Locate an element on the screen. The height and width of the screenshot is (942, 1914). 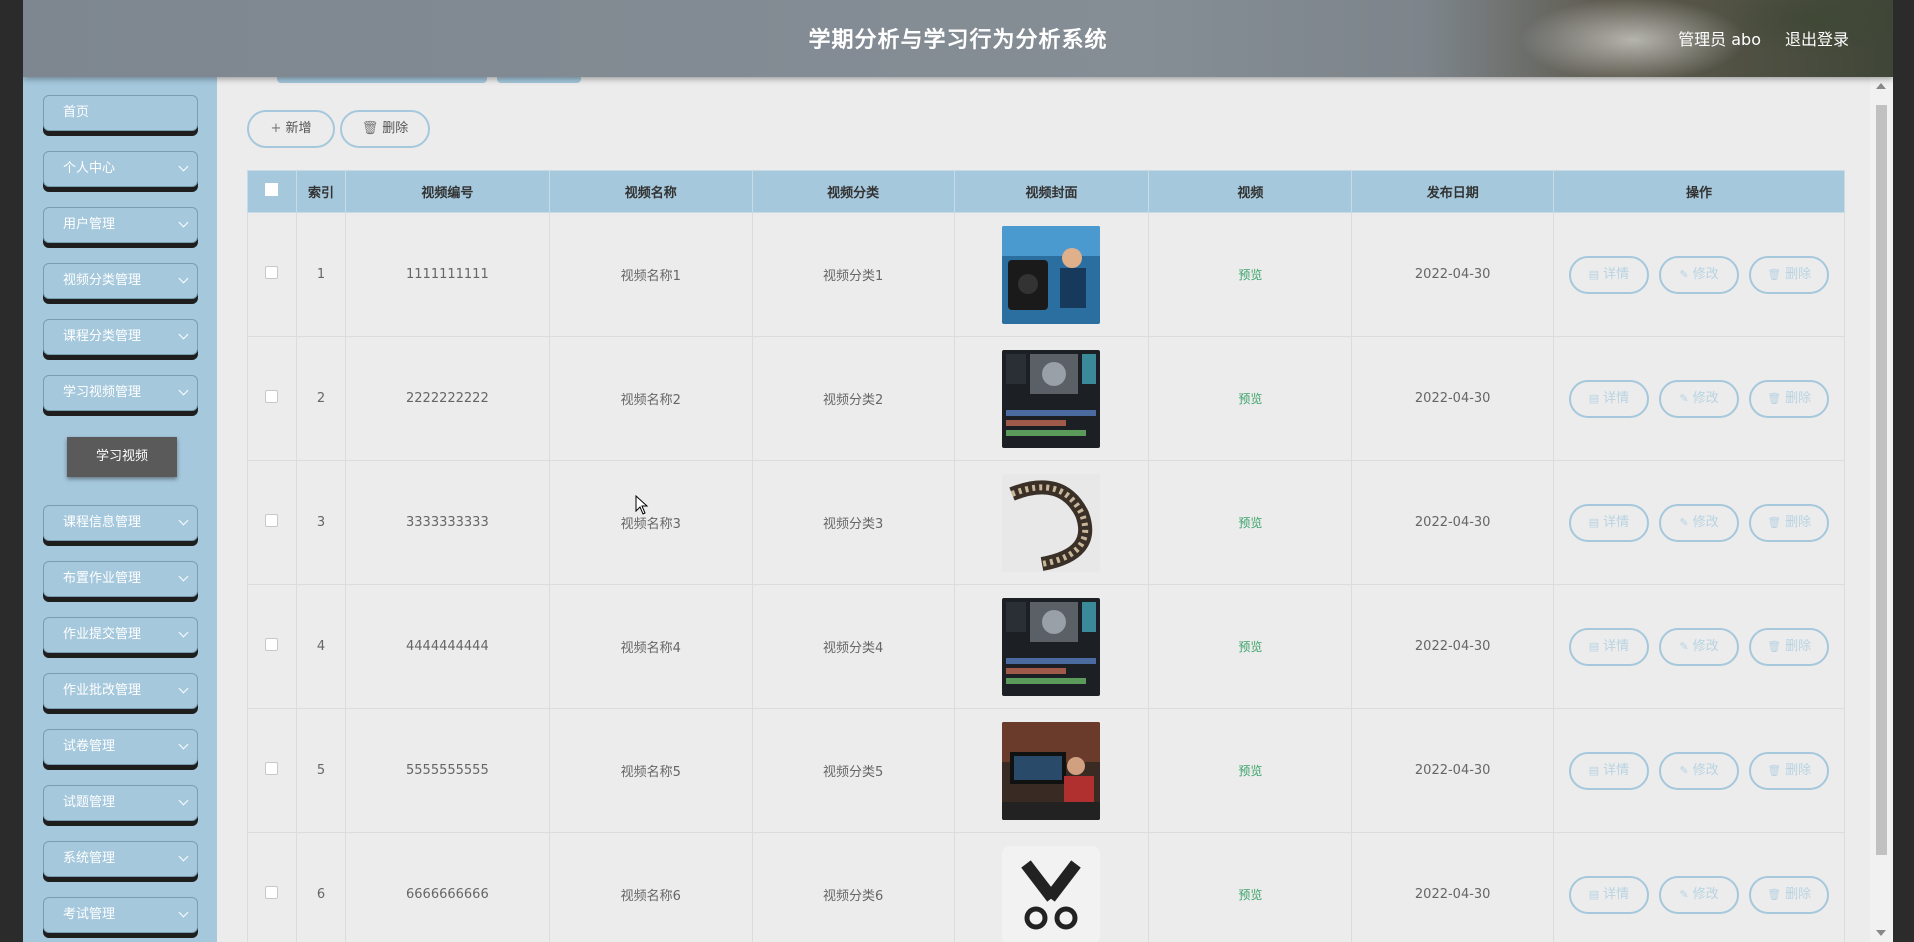
sidebar-item-10: 试卷管理 is located at coordinates (120, 747).